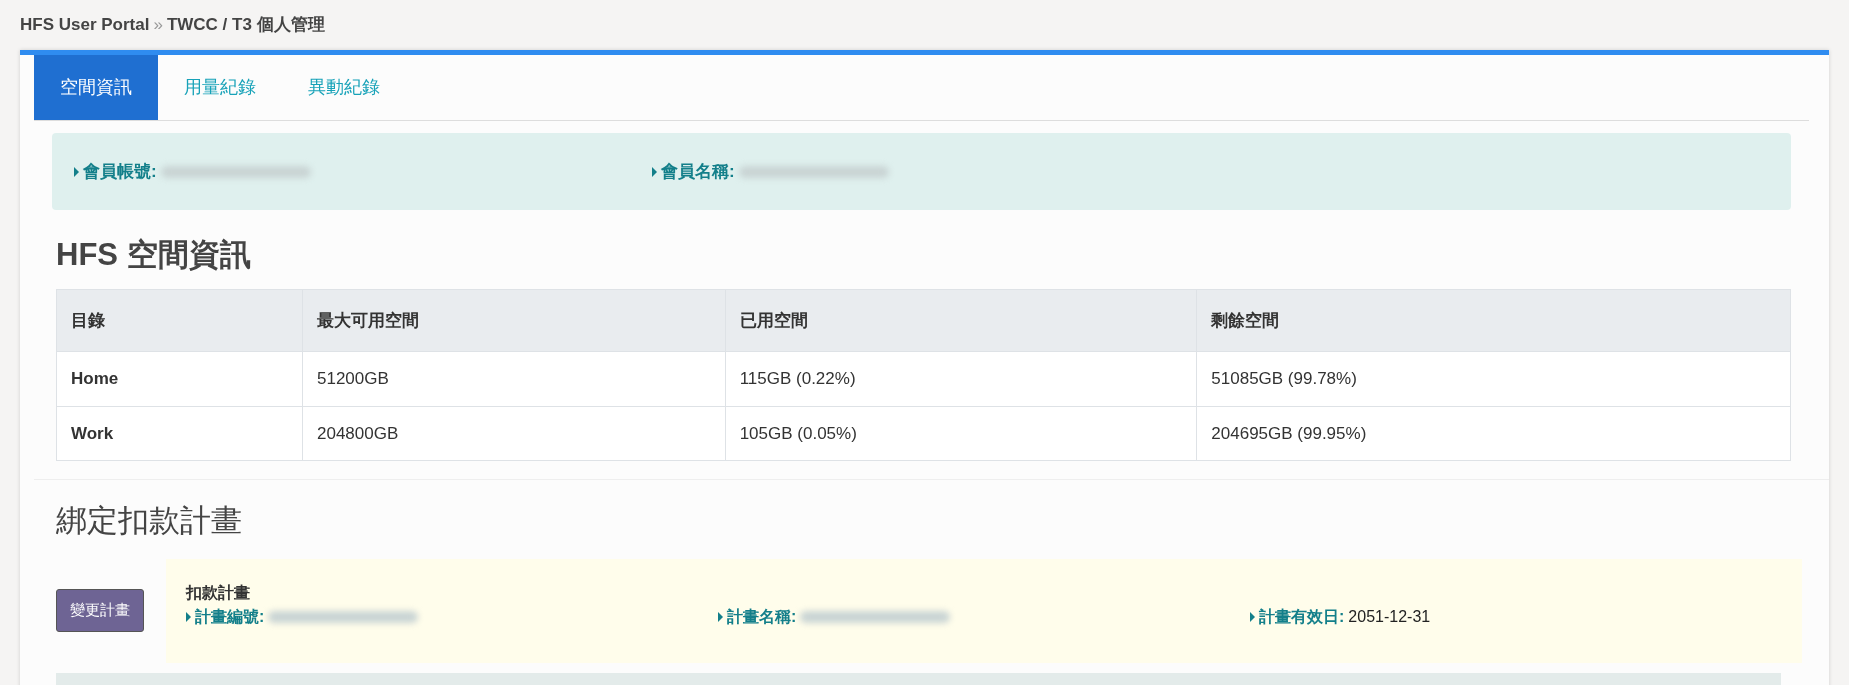 The height and width of the screenshot is (685, 1849). What do you see at coordinates (218, 592) in the screenshot?
I see `plan-title: 扣款計畫` at bounding box center [218, 592].